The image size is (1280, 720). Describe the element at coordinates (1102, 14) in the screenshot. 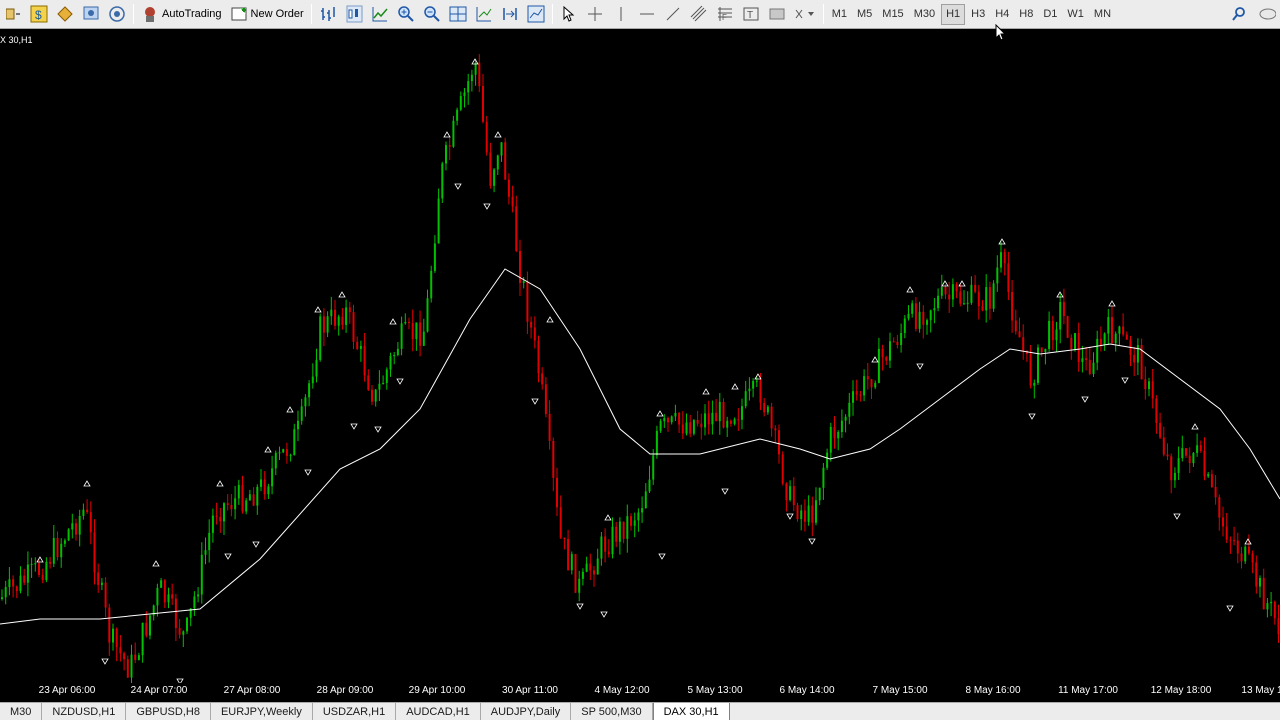

I see `timeframe-mn: MN` at that location.